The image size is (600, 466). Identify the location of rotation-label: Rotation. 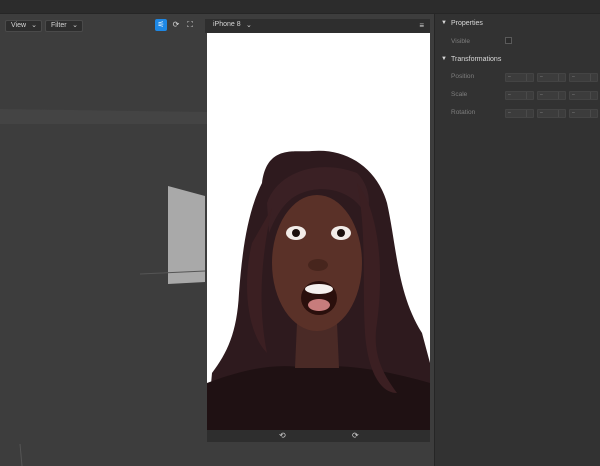
(463, 112).